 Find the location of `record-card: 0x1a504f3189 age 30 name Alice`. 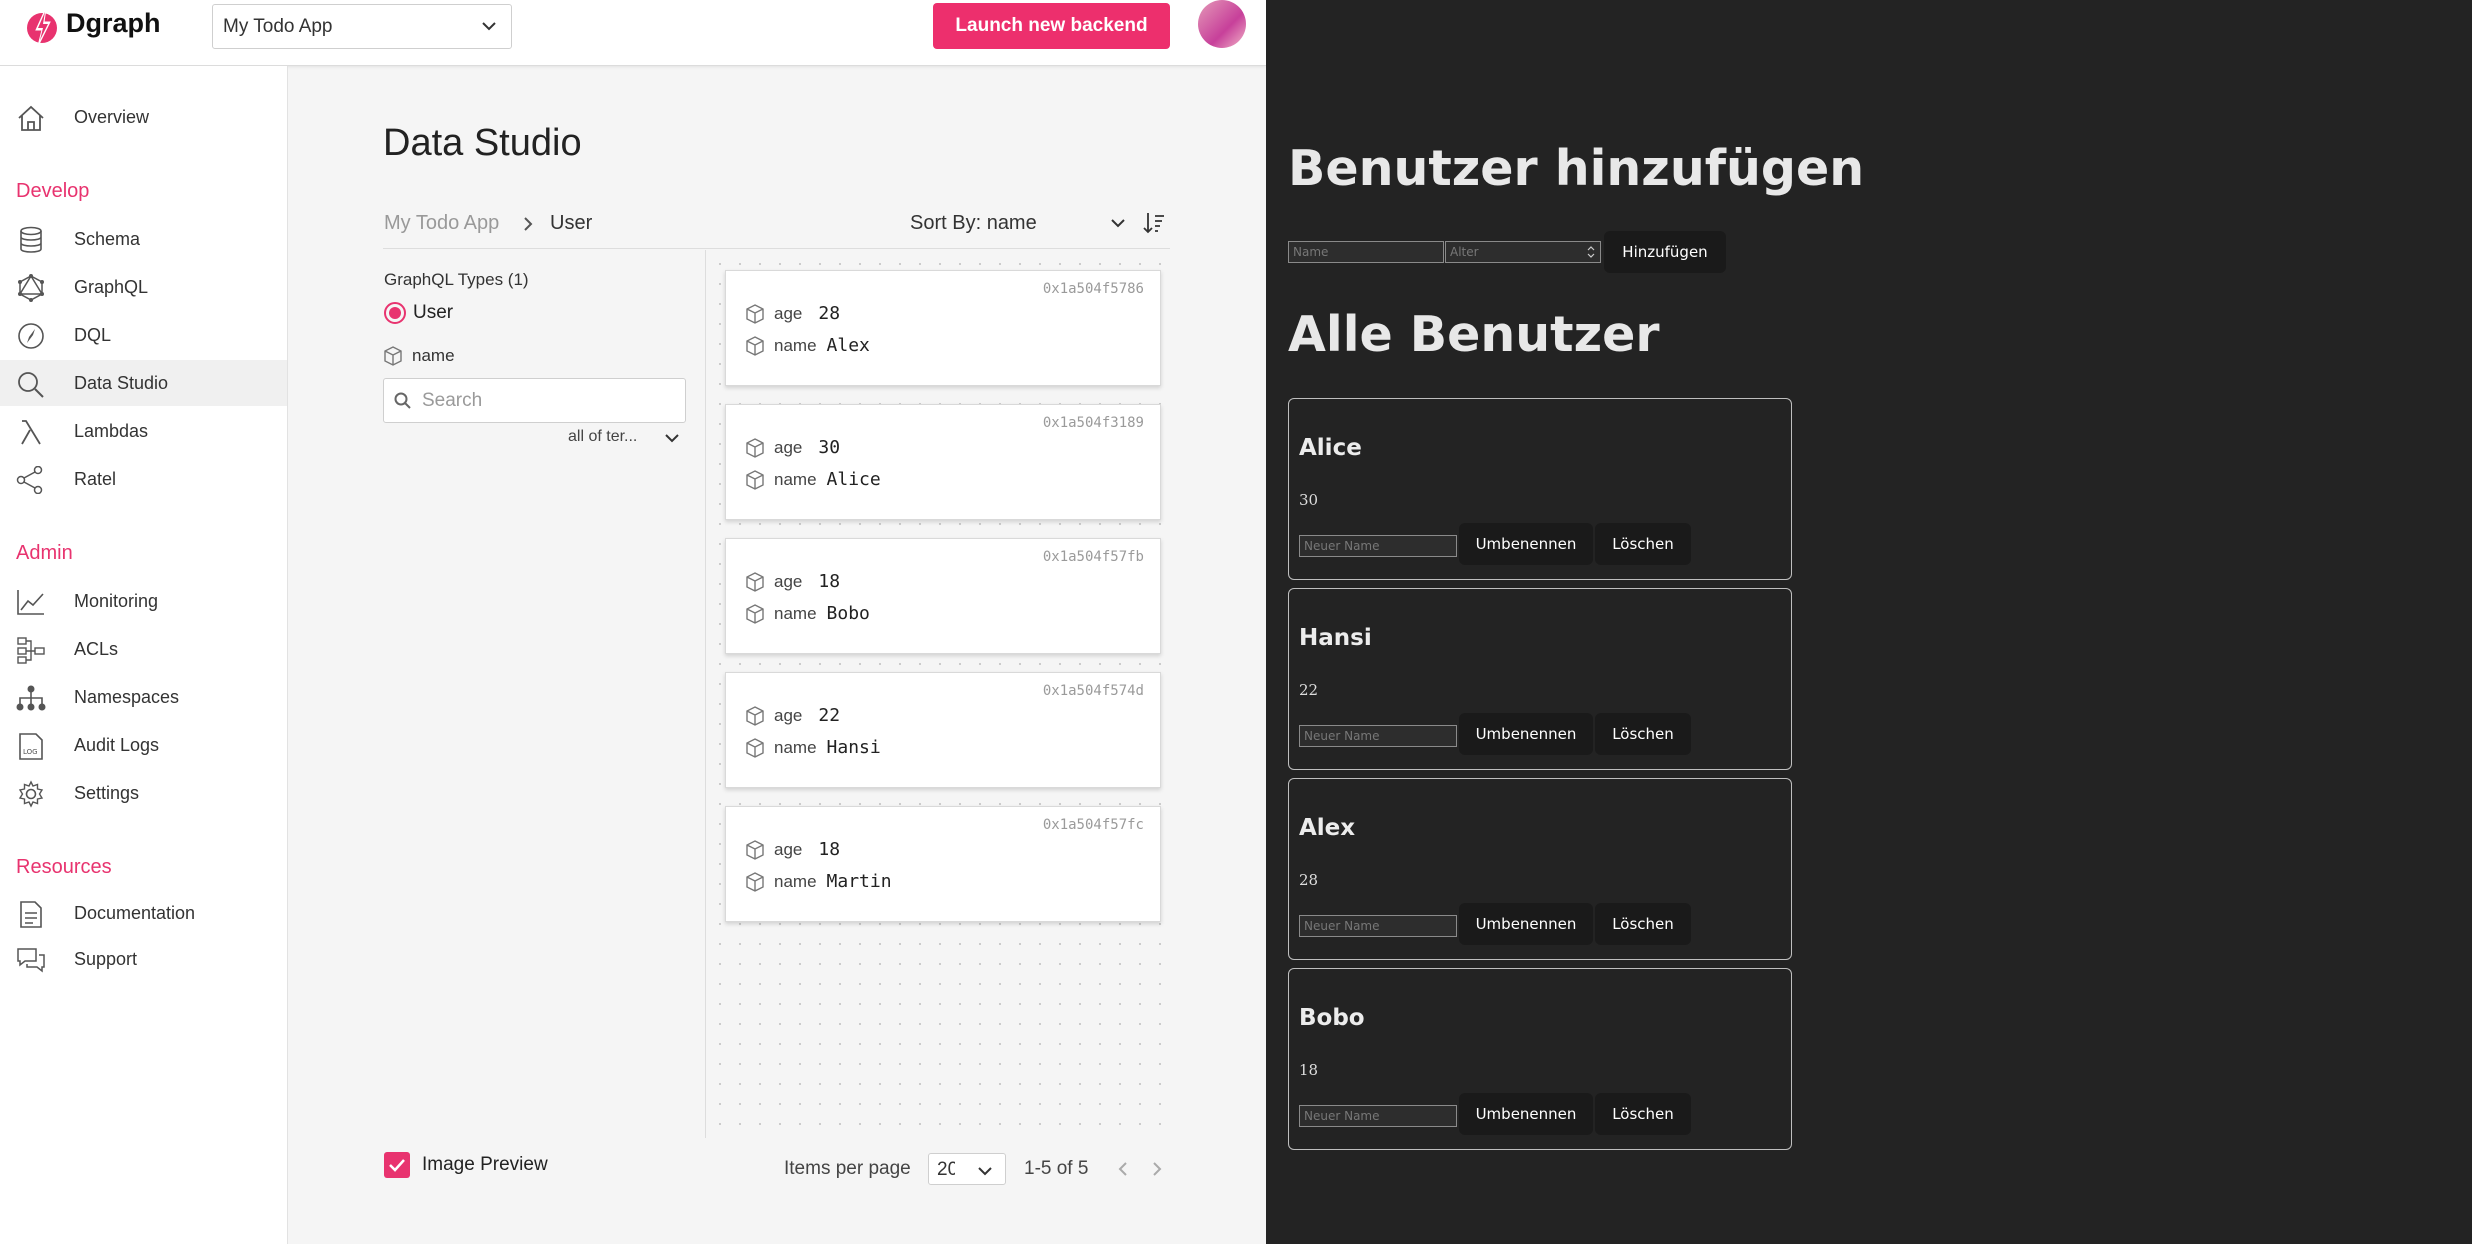

record-card: 0x1a504f3189 age 30 name Alice is located at coordinates (943, 462).